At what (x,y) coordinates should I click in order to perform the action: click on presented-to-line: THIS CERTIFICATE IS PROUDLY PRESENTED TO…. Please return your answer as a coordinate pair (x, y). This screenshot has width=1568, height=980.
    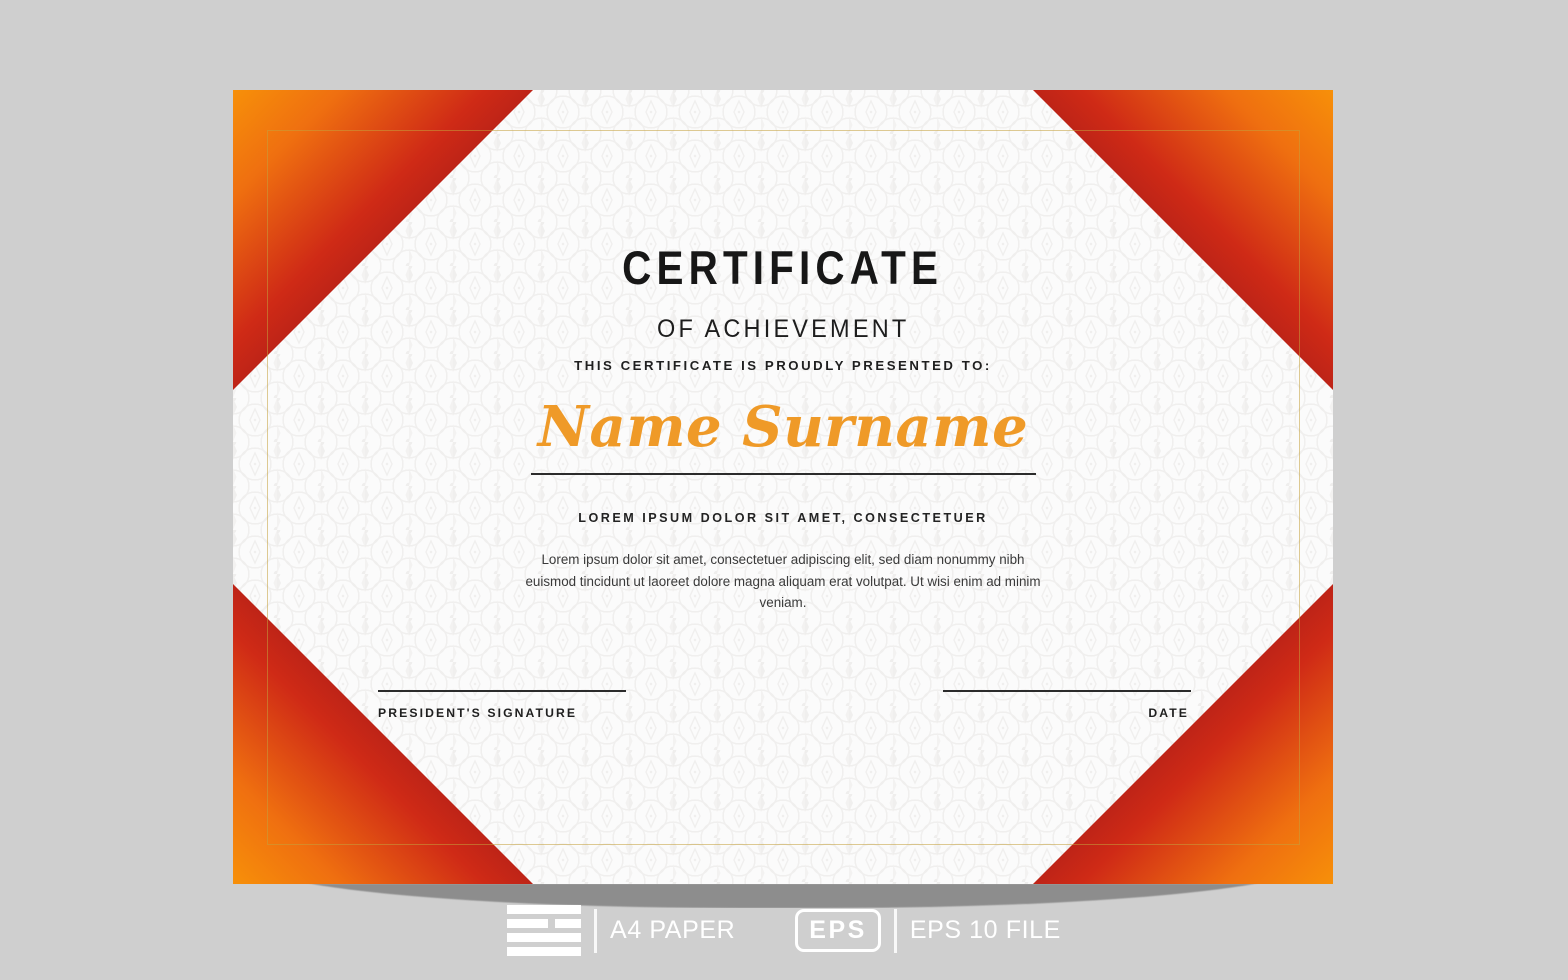
    Looking at the image, I should click on (783, 365).